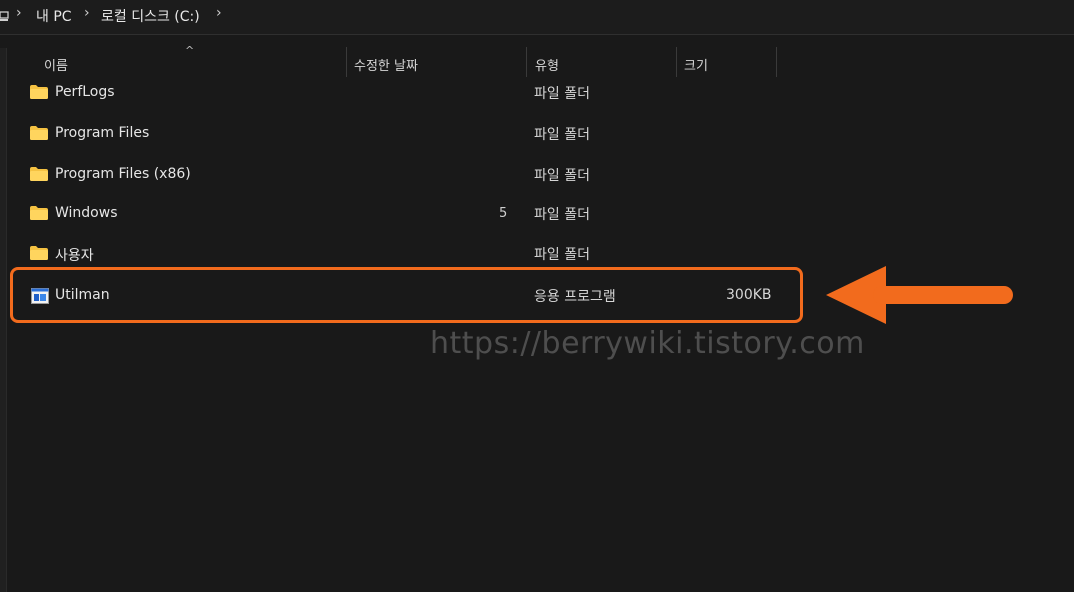 The image size is (1074, 592). I want to click on highlight-box, so click(406, 295).